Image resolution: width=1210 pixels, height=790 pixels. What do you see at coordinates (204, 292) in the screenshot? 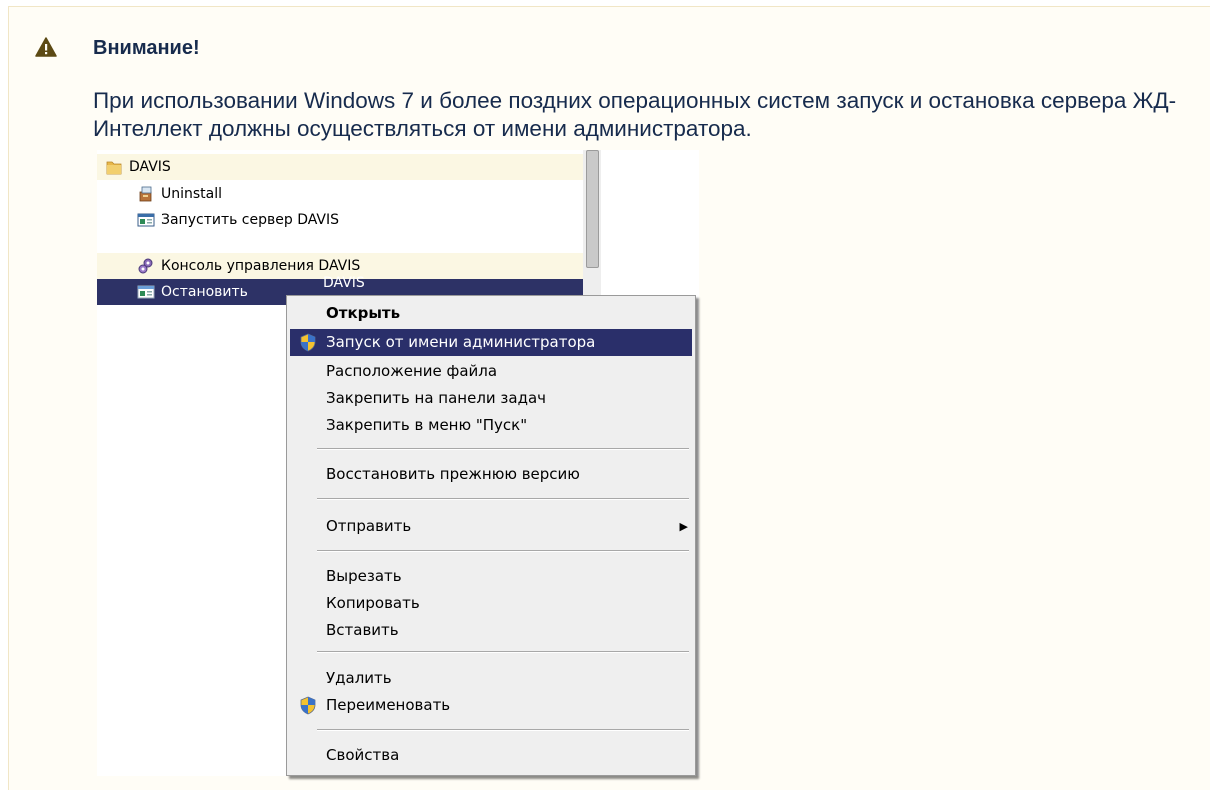
I see `tree-item-label: Остановить` at bounding box center [204, 292].